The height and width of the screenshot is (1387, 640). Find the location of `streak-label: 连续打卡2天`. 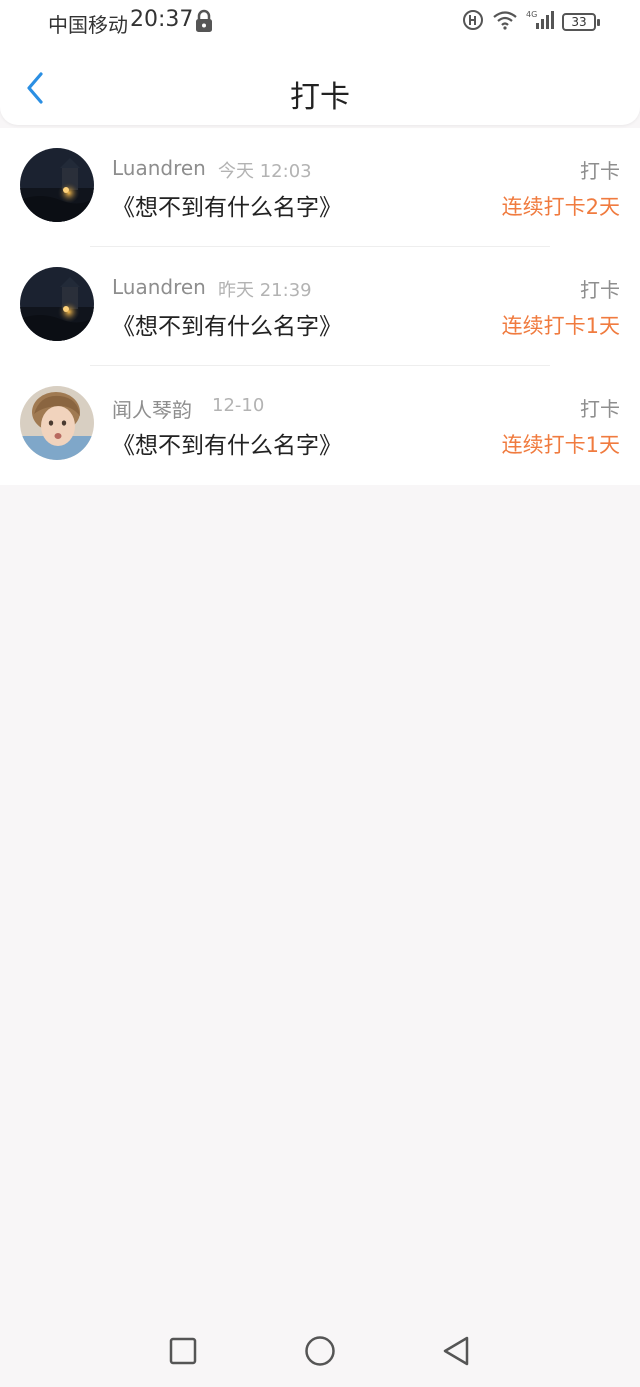

streak-label: 连续打卡2天 is located at coordinates (560, 207).